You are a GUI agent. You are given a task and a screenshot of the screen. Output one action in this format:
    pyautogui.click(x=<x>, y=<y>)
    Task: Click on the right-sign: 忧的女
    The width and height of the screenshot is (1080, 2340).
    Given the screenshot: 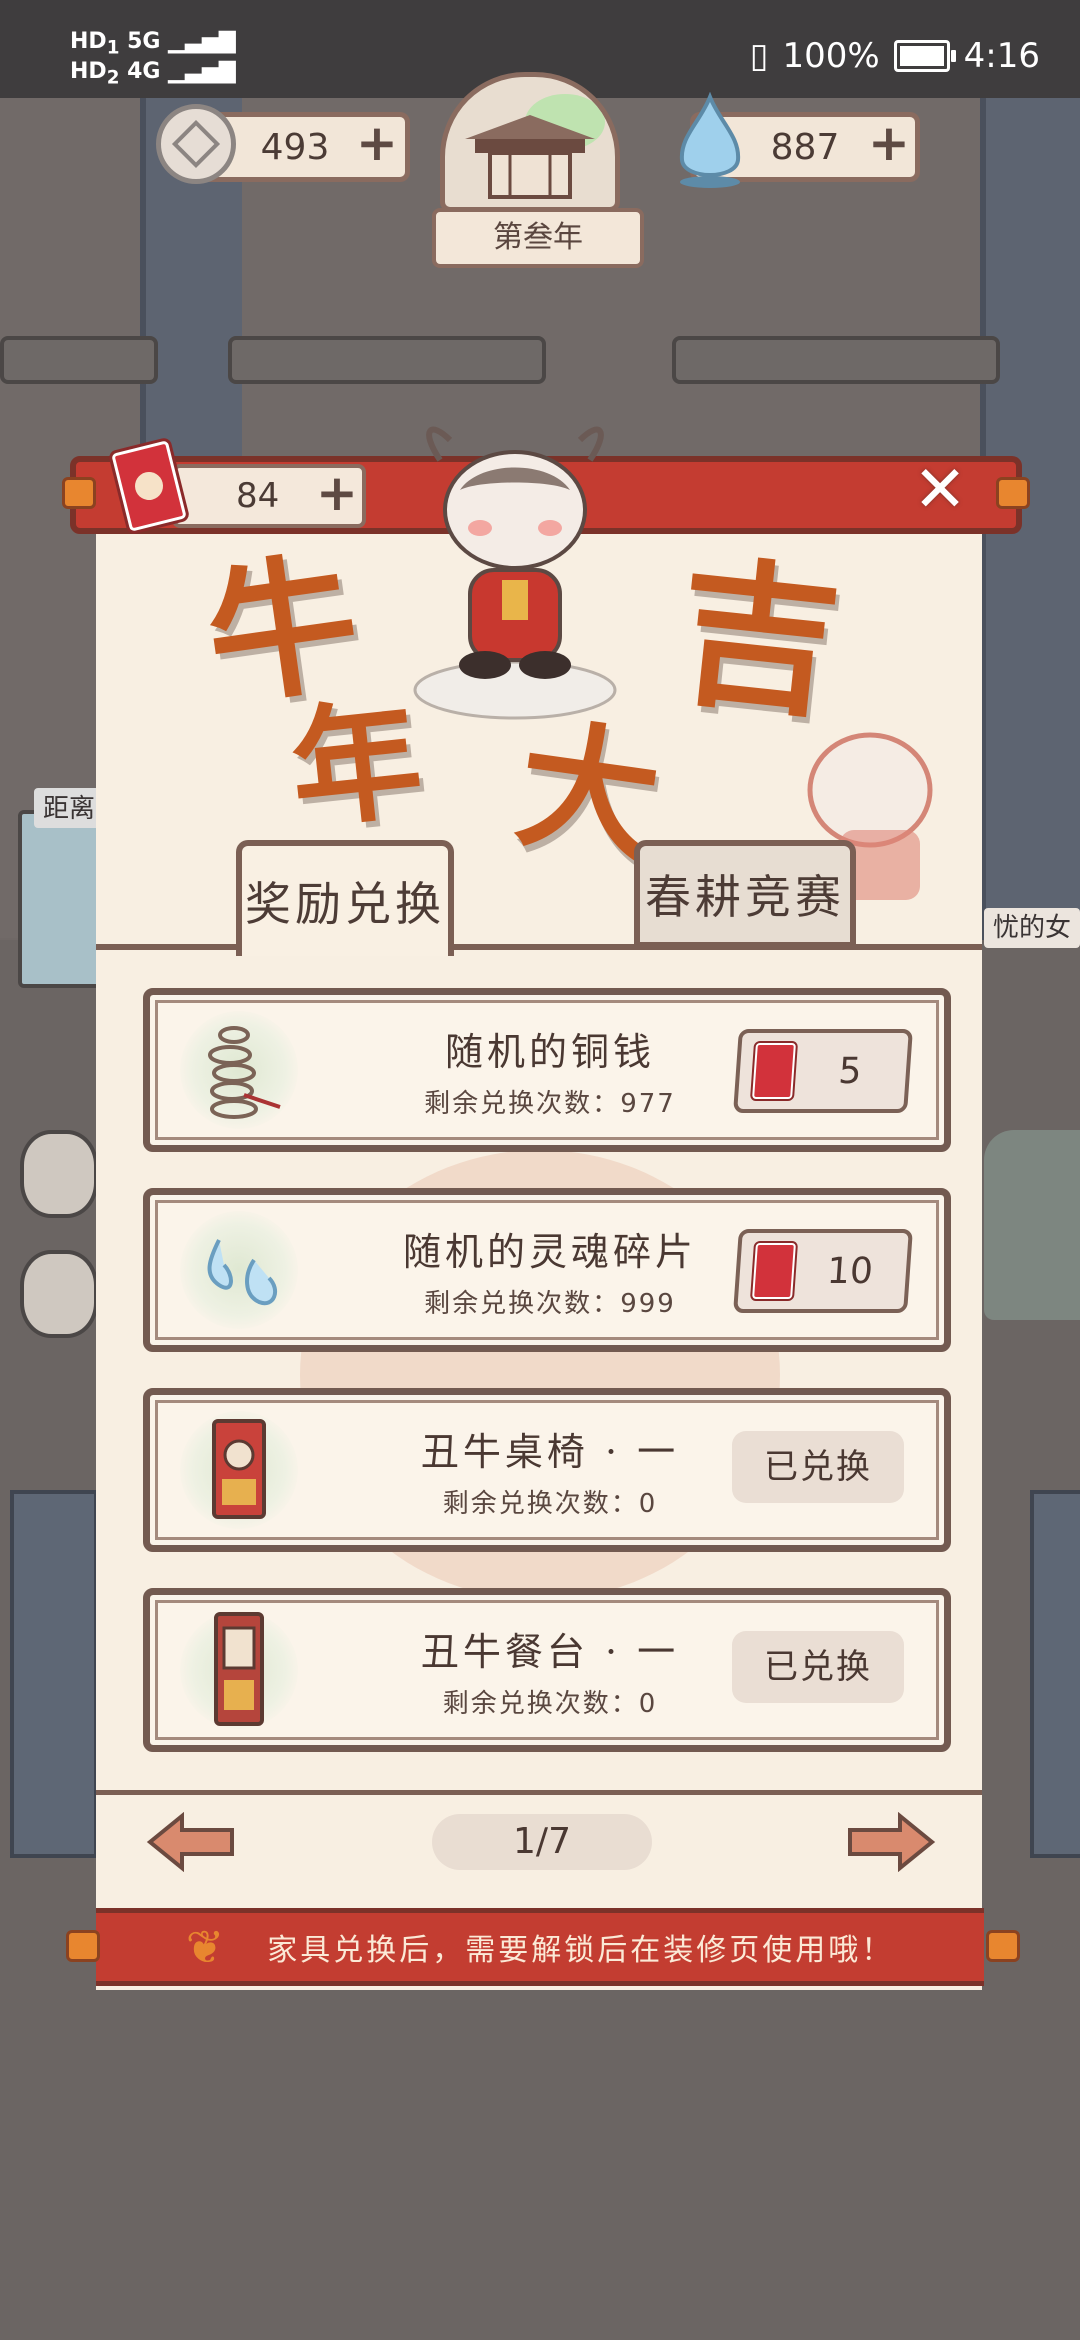 What is the action you would take?
    pyautogui.click(x=1032, y=928)
    